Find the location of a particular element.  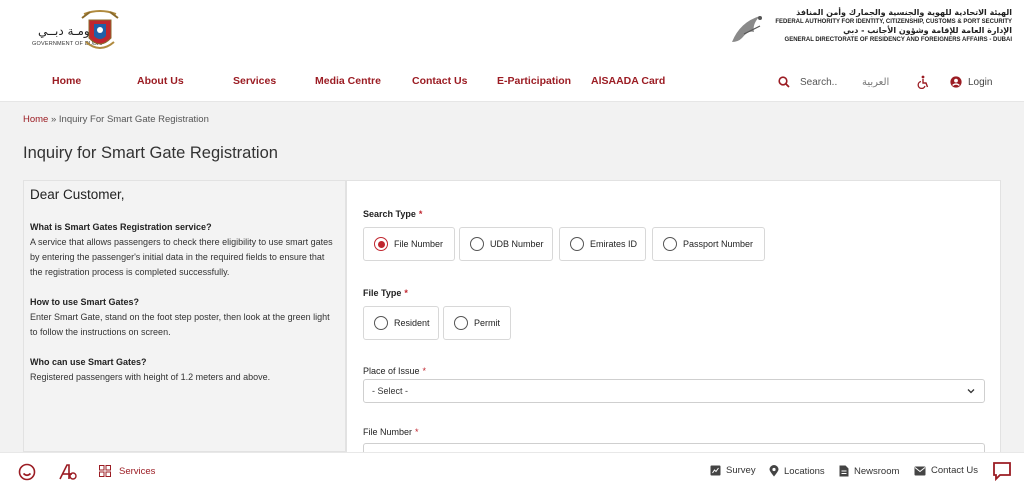

chat-bubble-icon is located at coordinates (1002, 471).